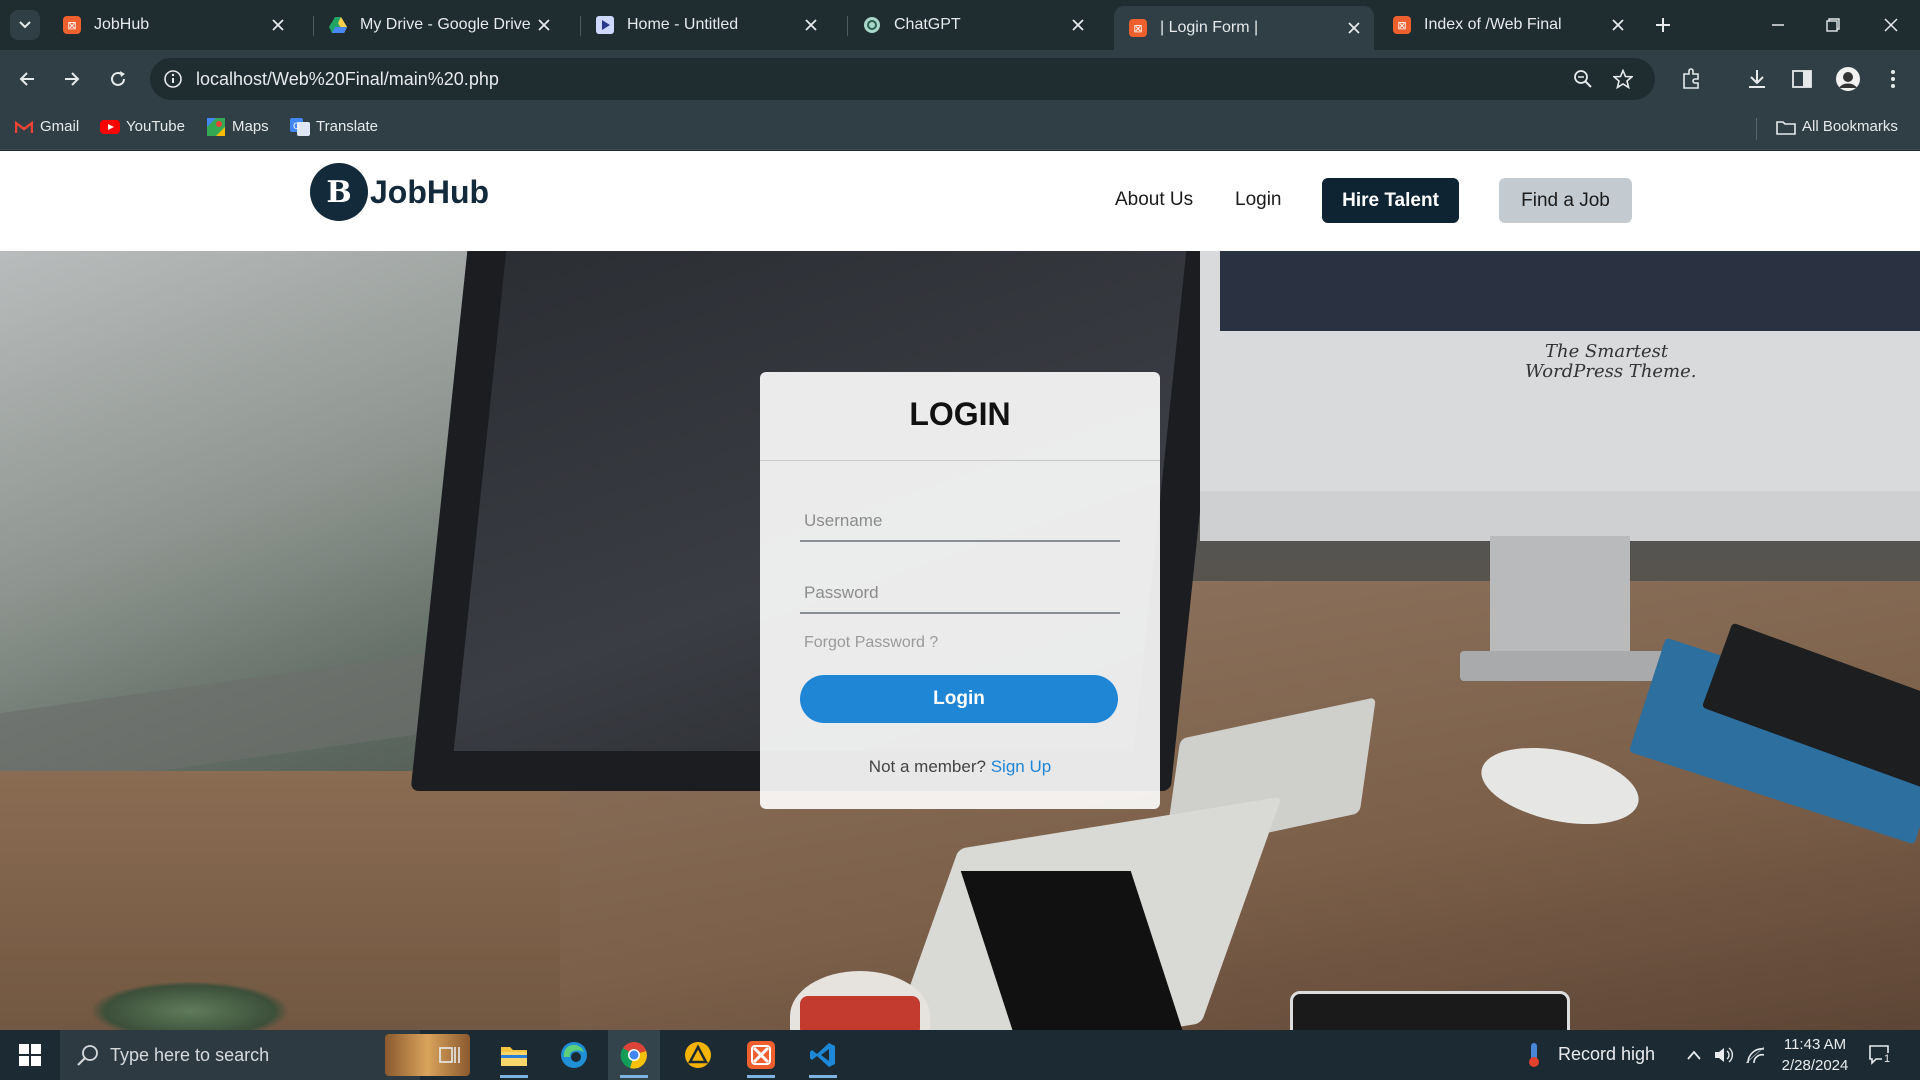  I want to click on tab-title: JobHub, so click(122, 24).